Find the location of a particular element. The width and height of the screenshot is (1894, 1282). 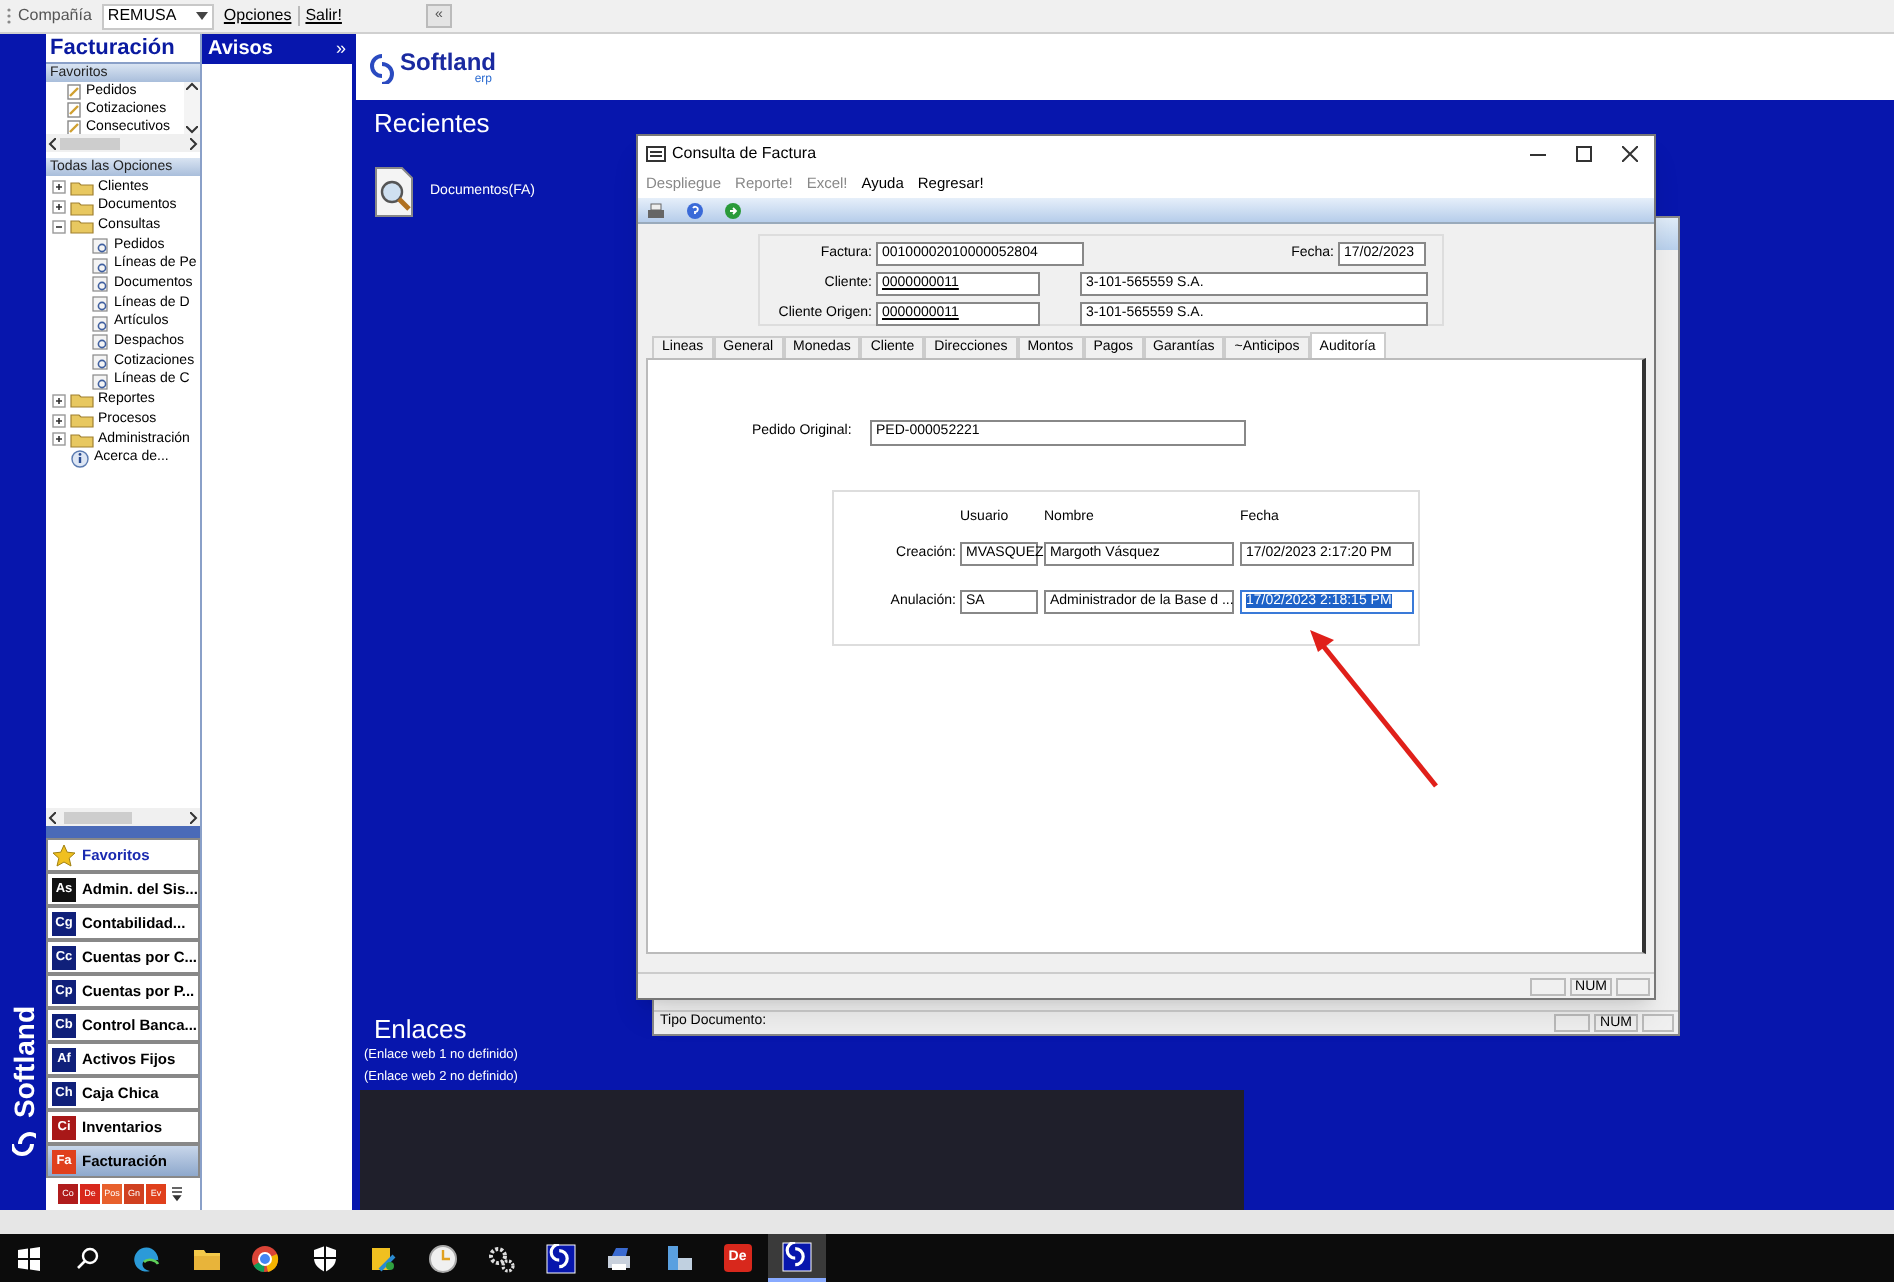

gear-icon is located at coordinates (501, 1258).